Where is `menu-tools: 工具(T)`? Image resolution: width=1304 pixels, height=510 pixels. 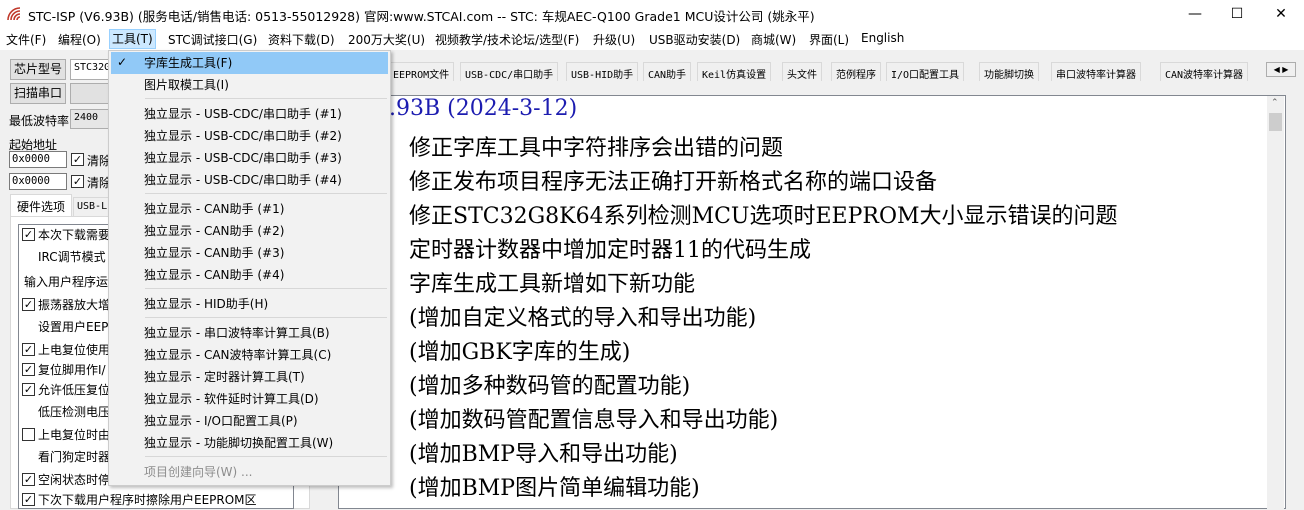
menu-tools: 工具(T) is located at coordinates (132, 39).